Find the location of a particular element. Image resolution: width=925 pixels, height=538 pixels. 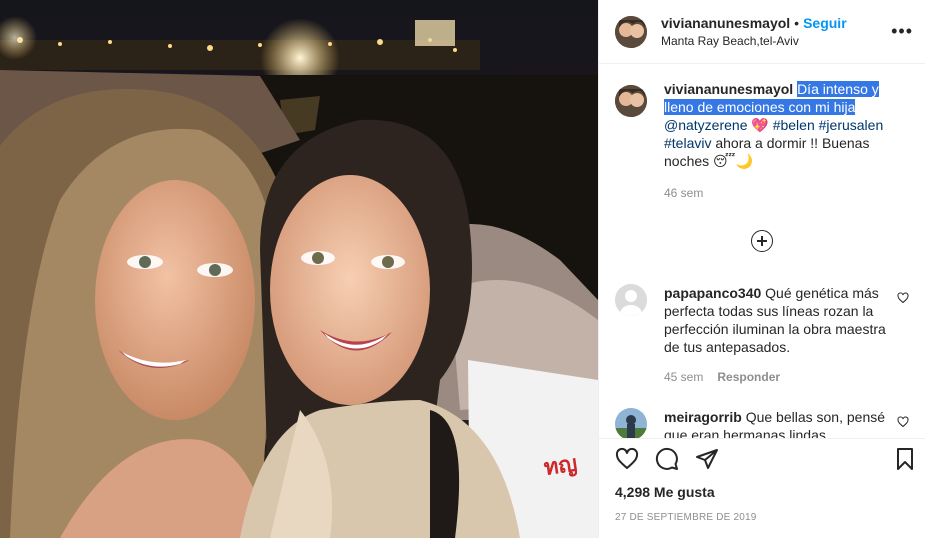

mention-link: @natyzerene is located at coordinates (705, 125).